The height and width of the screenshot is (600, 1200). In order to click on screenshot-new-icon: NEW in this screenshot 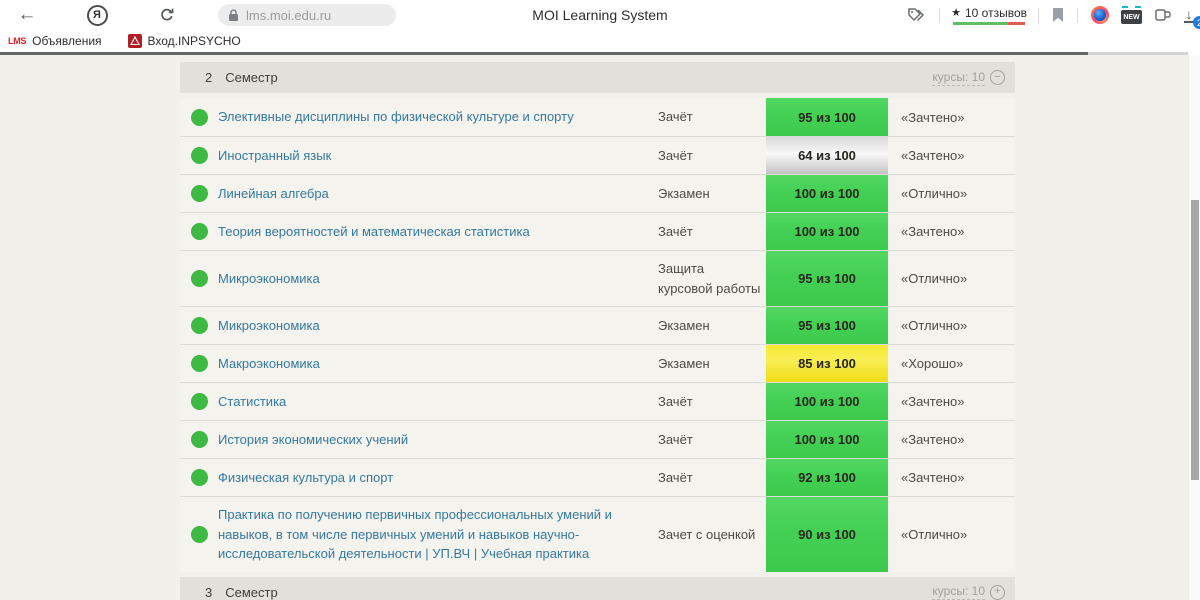, I will do `click(1131, 15)`.